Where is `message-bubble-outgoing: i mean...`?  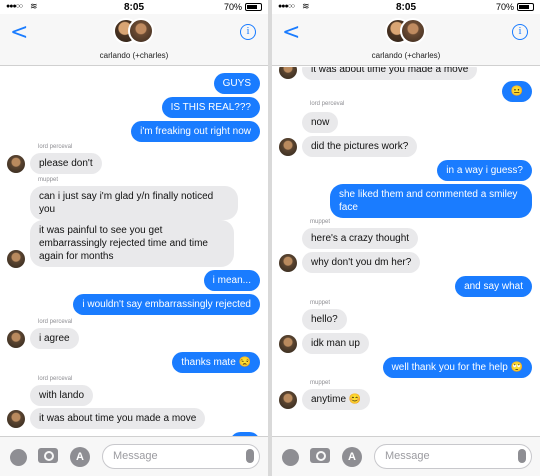
message-bubble-outgoing: i mean... is located at coordinates (231, 280).